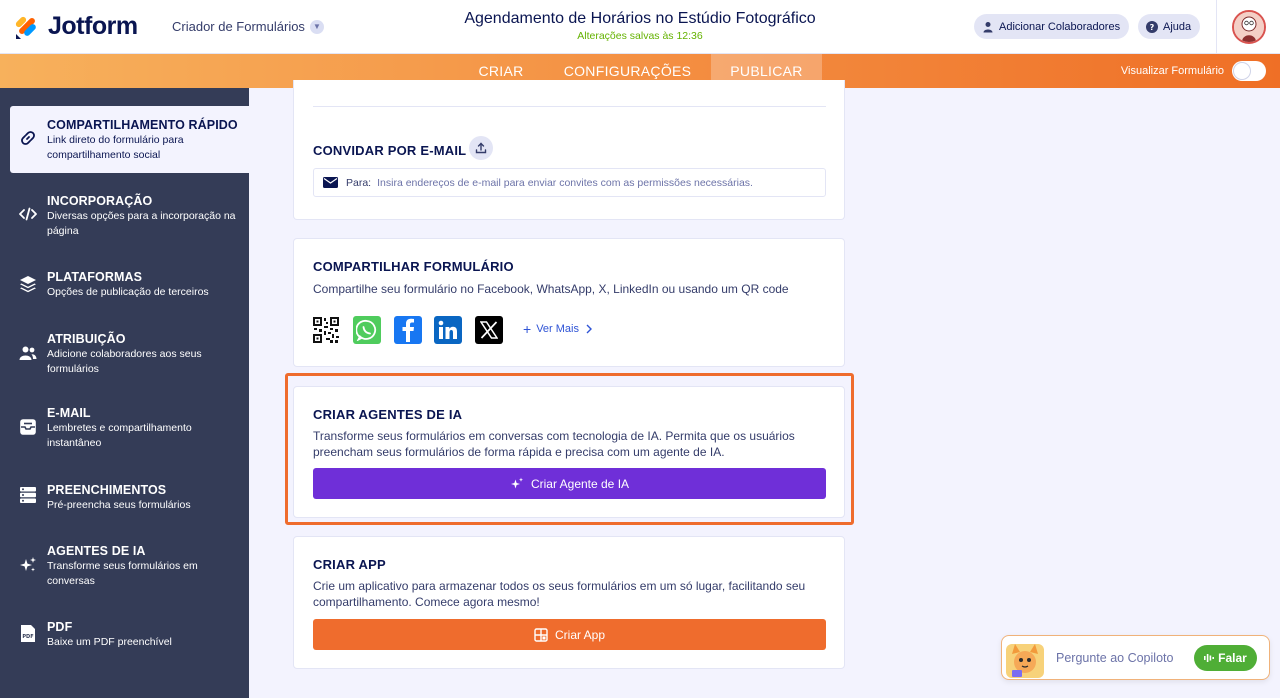  What do you see at coordinates (60, 627) in the screenshot?
I see `sidebar-item-title: PDF` at bounding box center [60, 627].